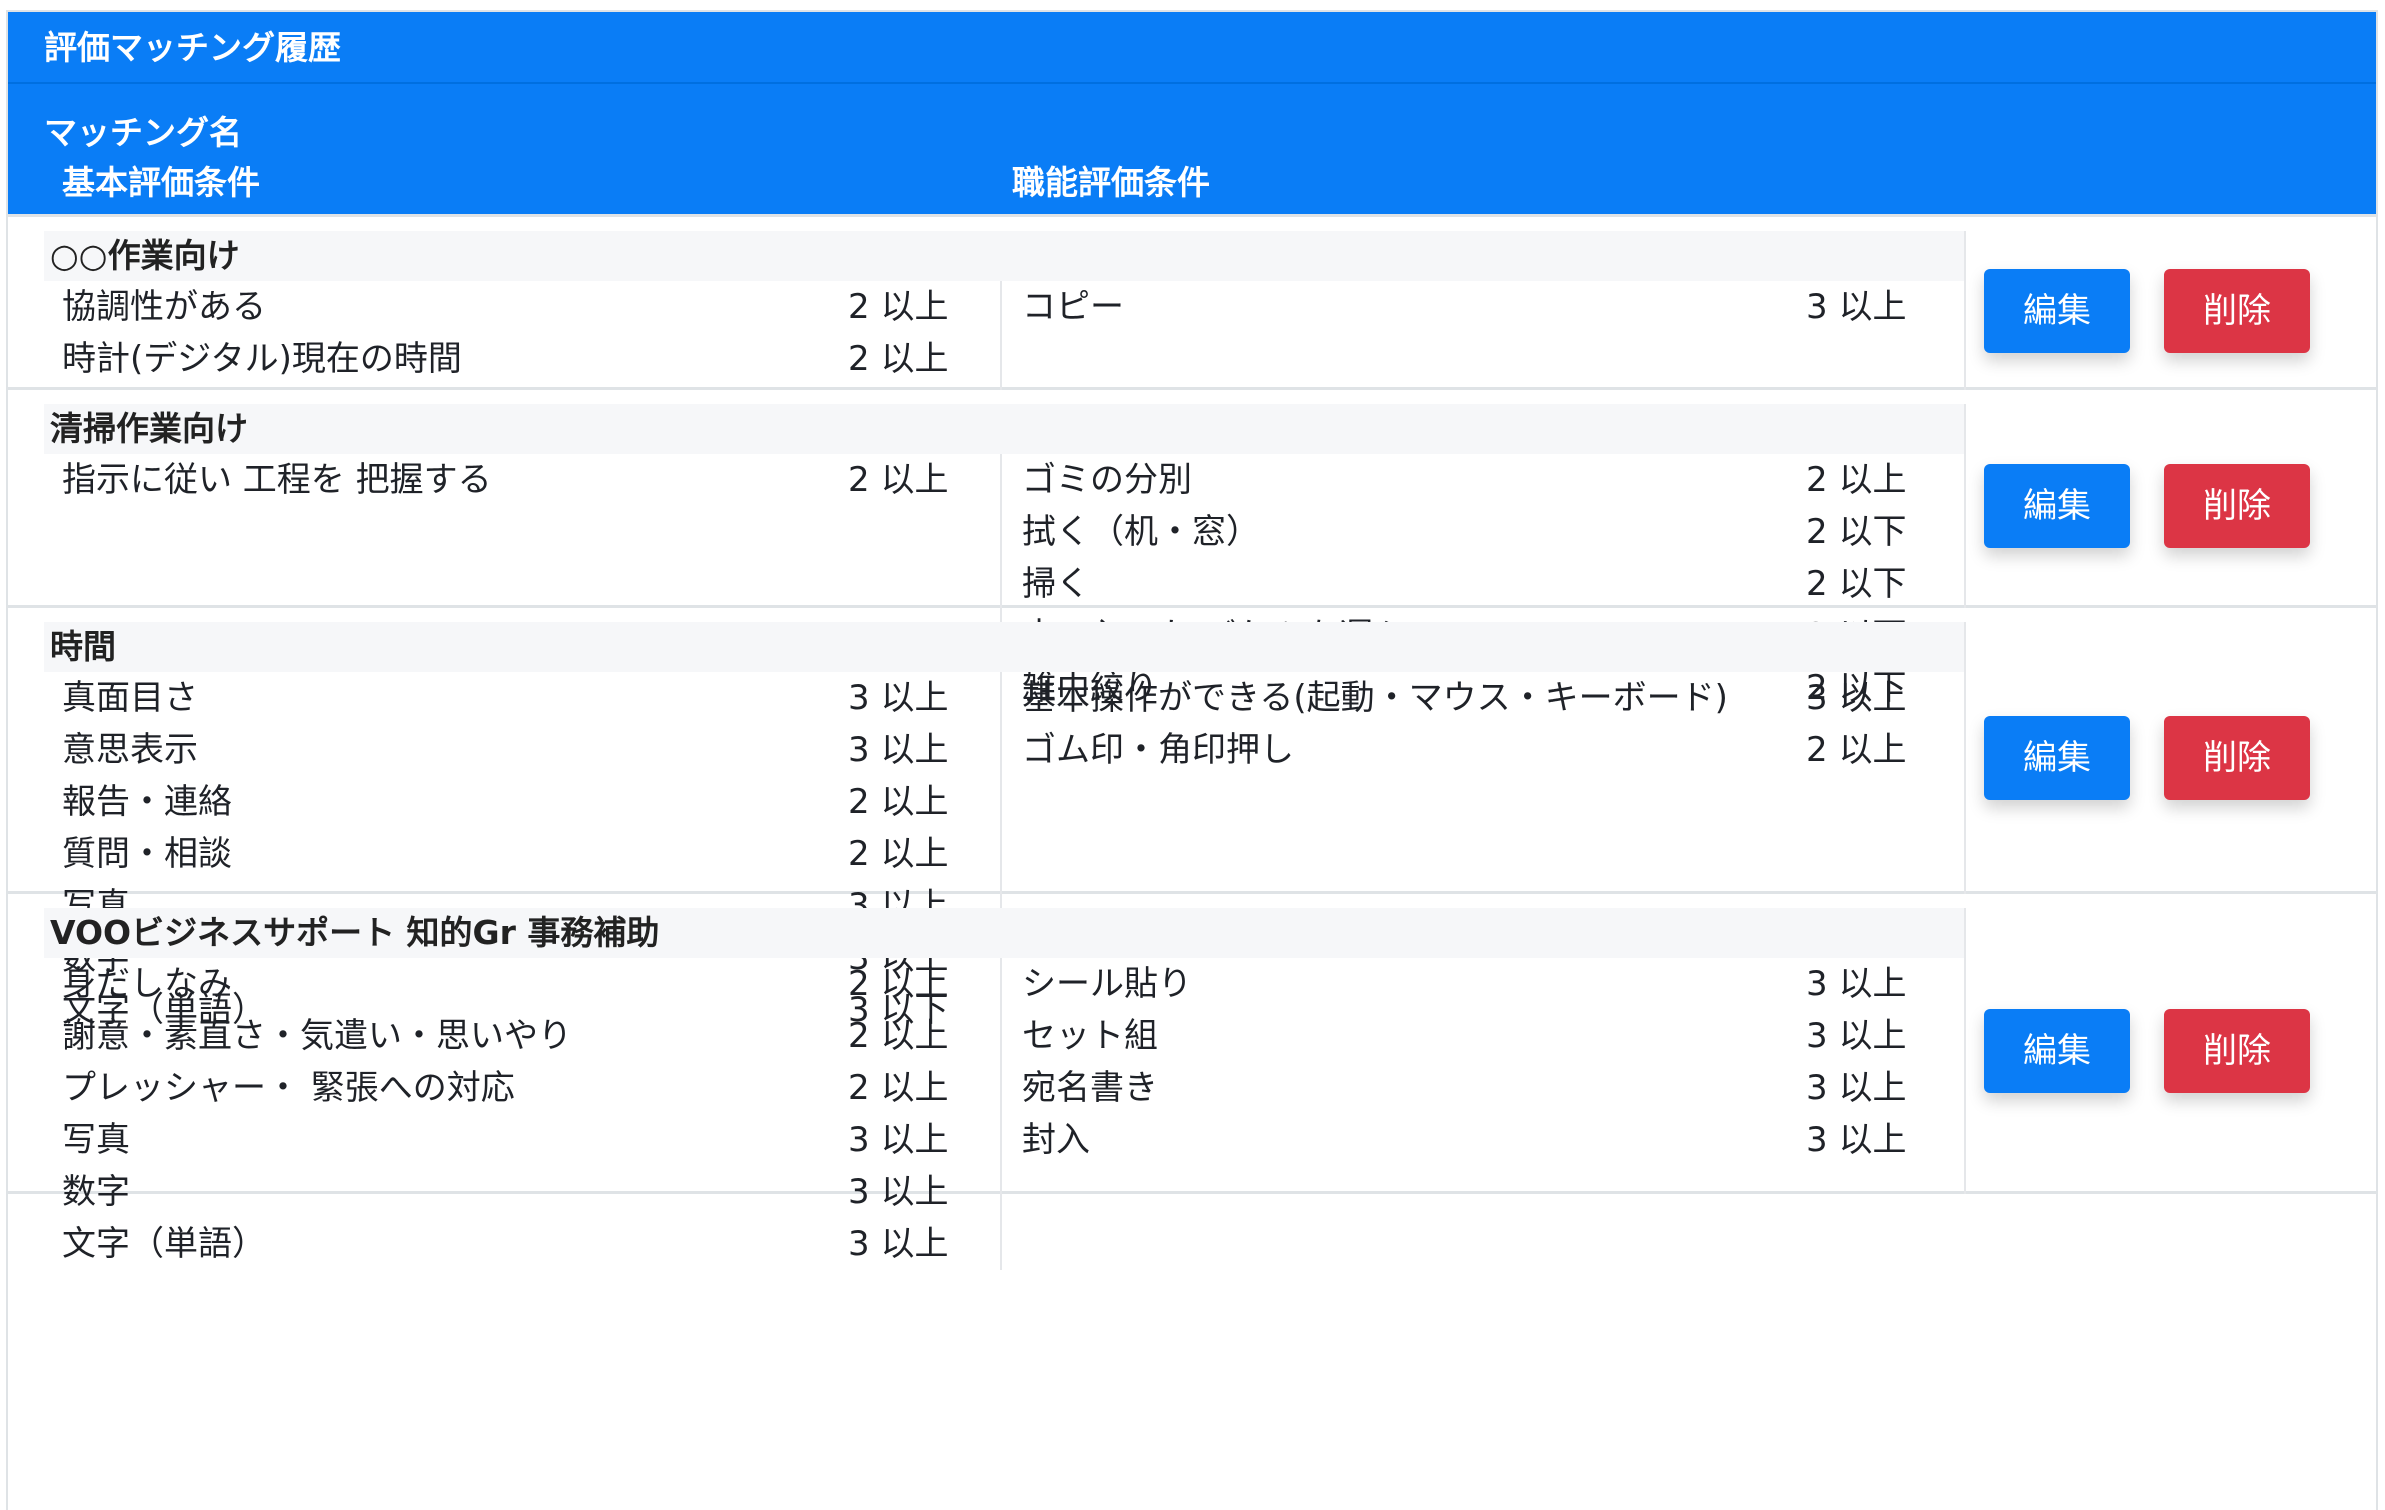 The image size is (2385, 1510). What do you see at coordinates (164, 307) in the screenshot?
I see `condition-label: 協調性がある` at bounding box center [164, 307].